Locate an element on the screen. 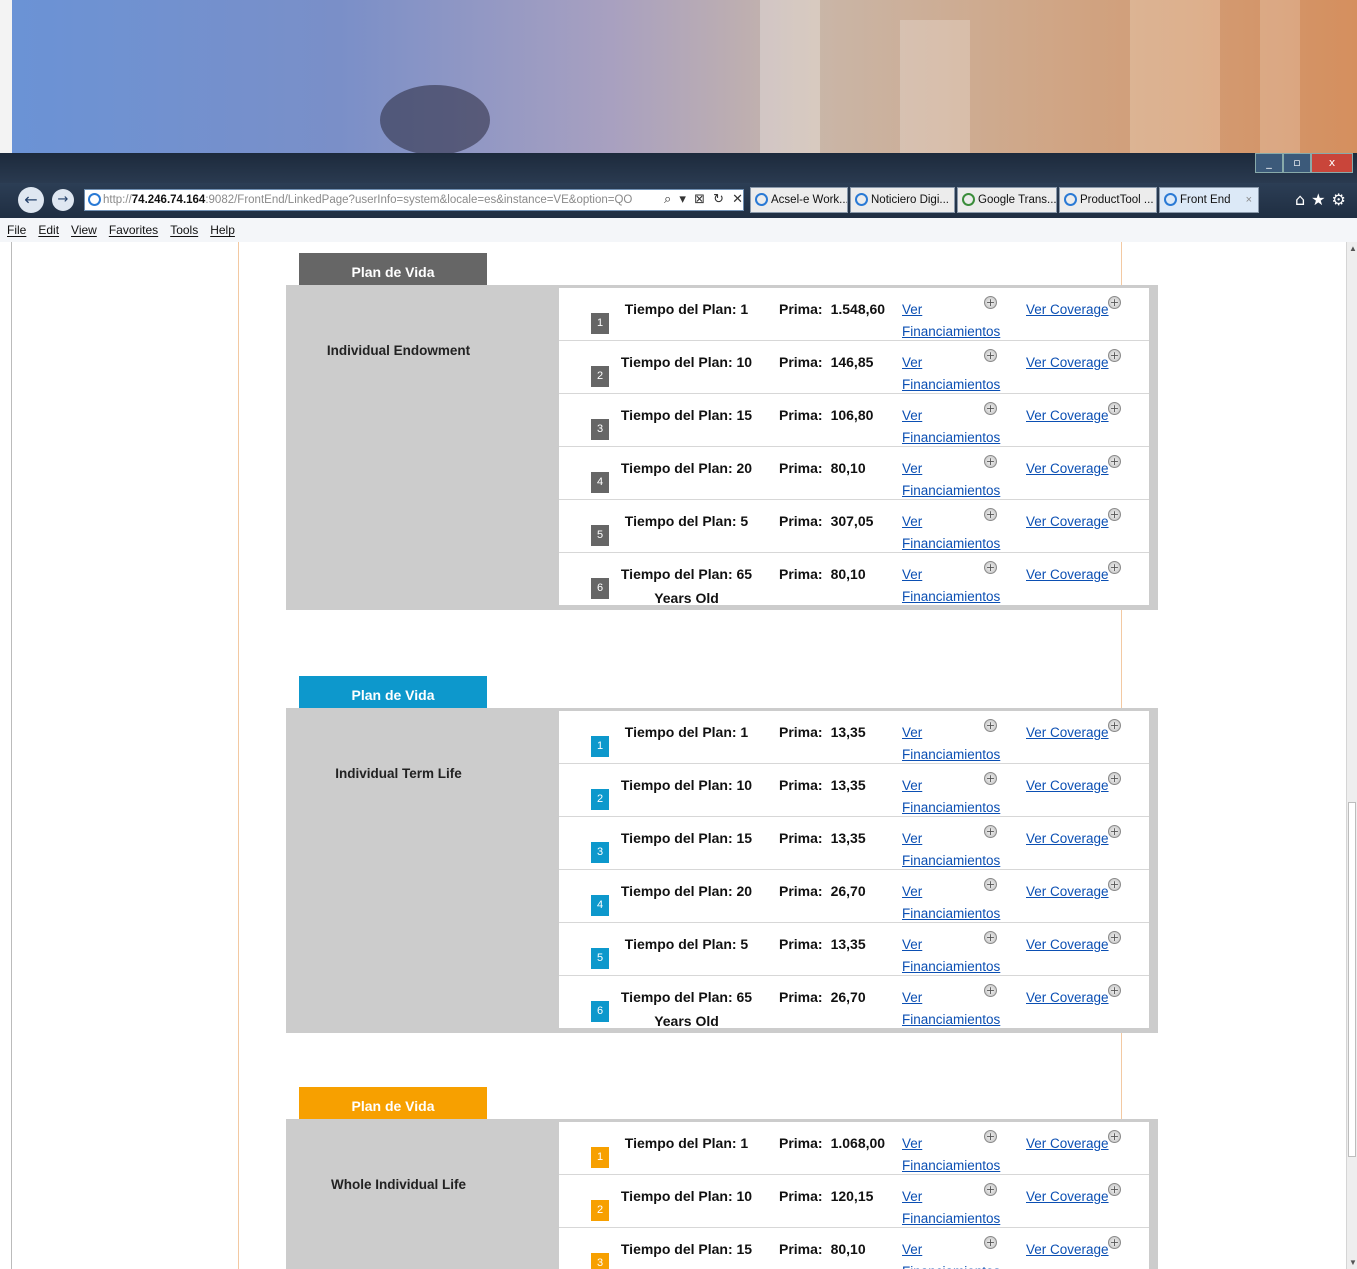  scroll-down-icon: ▼ is located at coordinates (1353, 1262).